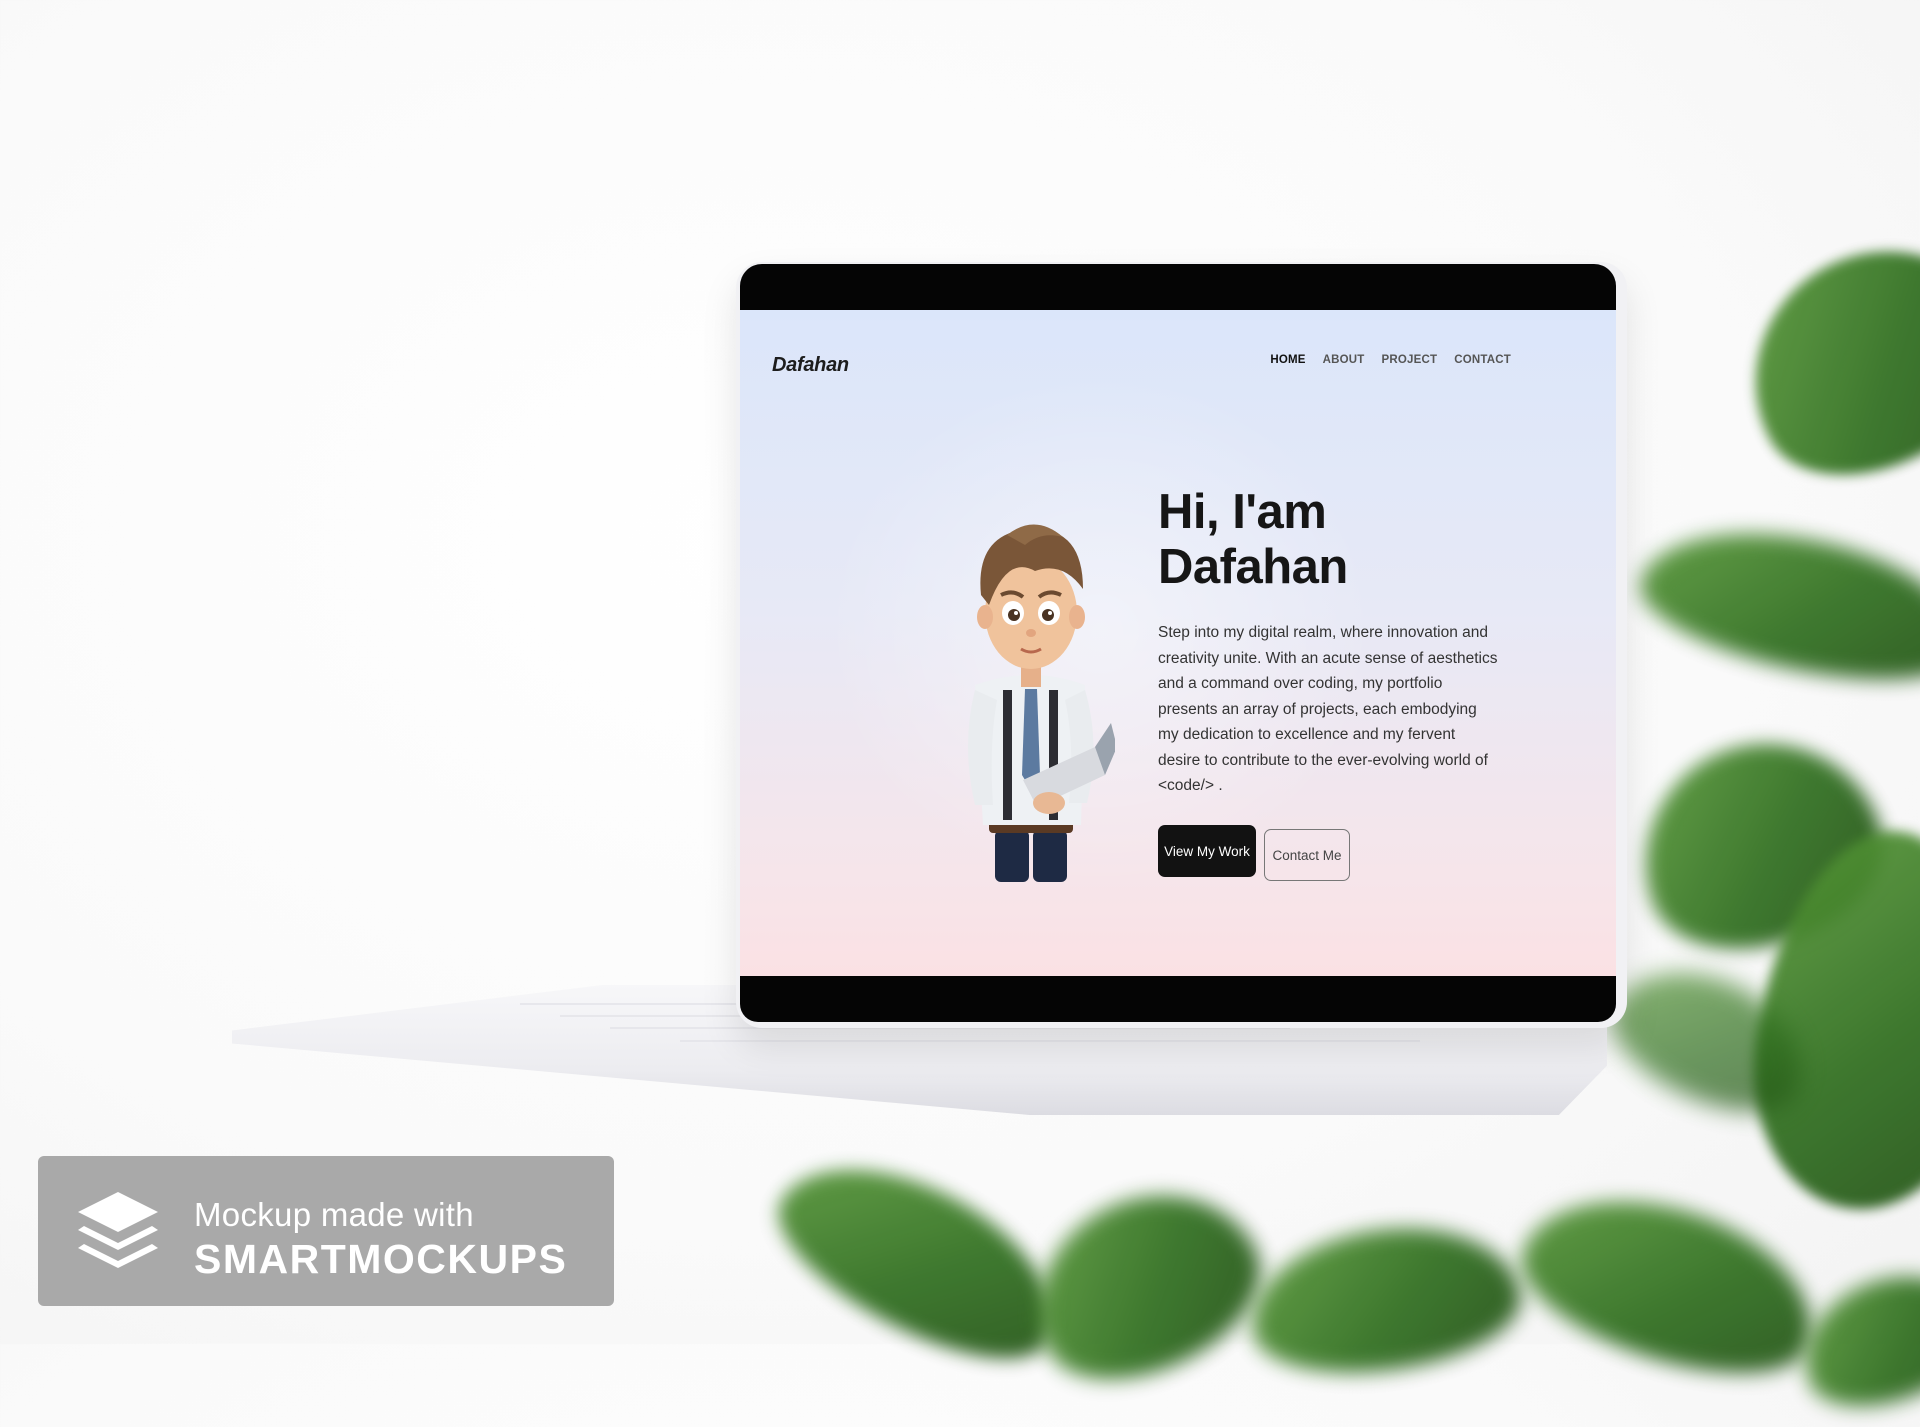  What do you see at coordinates (1041, 703) in the screenshot?
I see `character-illustration` at bounding box center [1041, 703].